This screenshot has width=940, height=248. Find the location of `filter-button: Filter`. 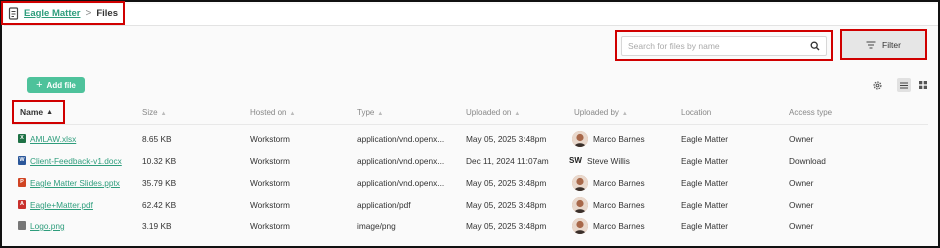

filter-button: Filter is located at coordinates (883, 44).